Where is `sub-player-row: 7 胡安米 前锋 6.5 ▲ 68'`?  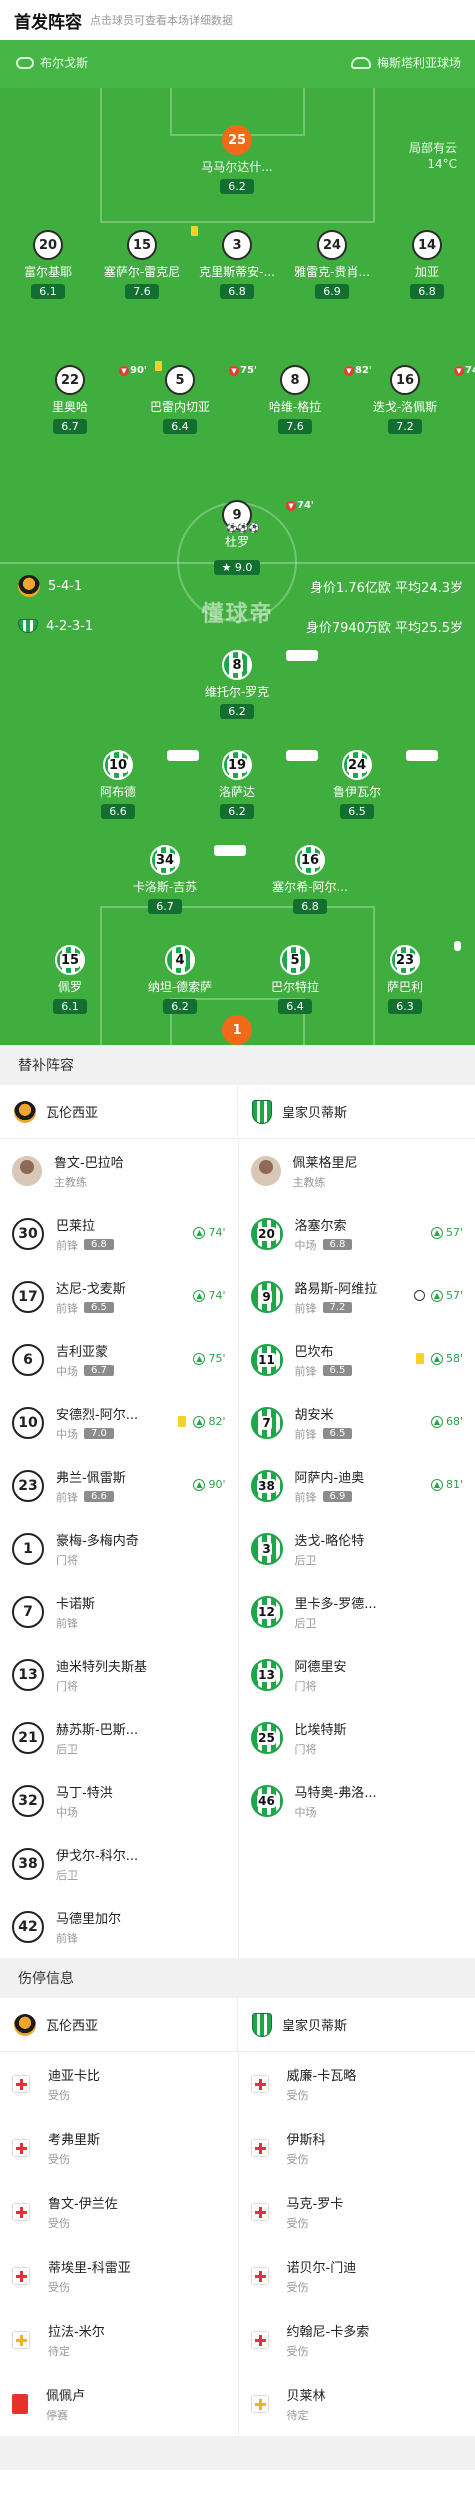 sub-player-row: 7 胡安米 前锋 6.5 ▲ 68' is located at coordinates (357, 1422).